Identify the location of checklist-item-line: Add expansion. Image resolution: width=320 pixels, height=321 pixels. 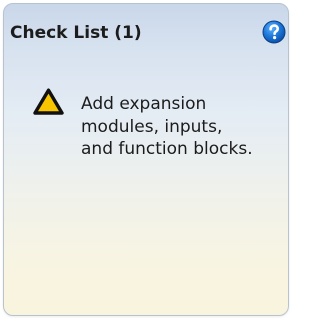
(144, 104).